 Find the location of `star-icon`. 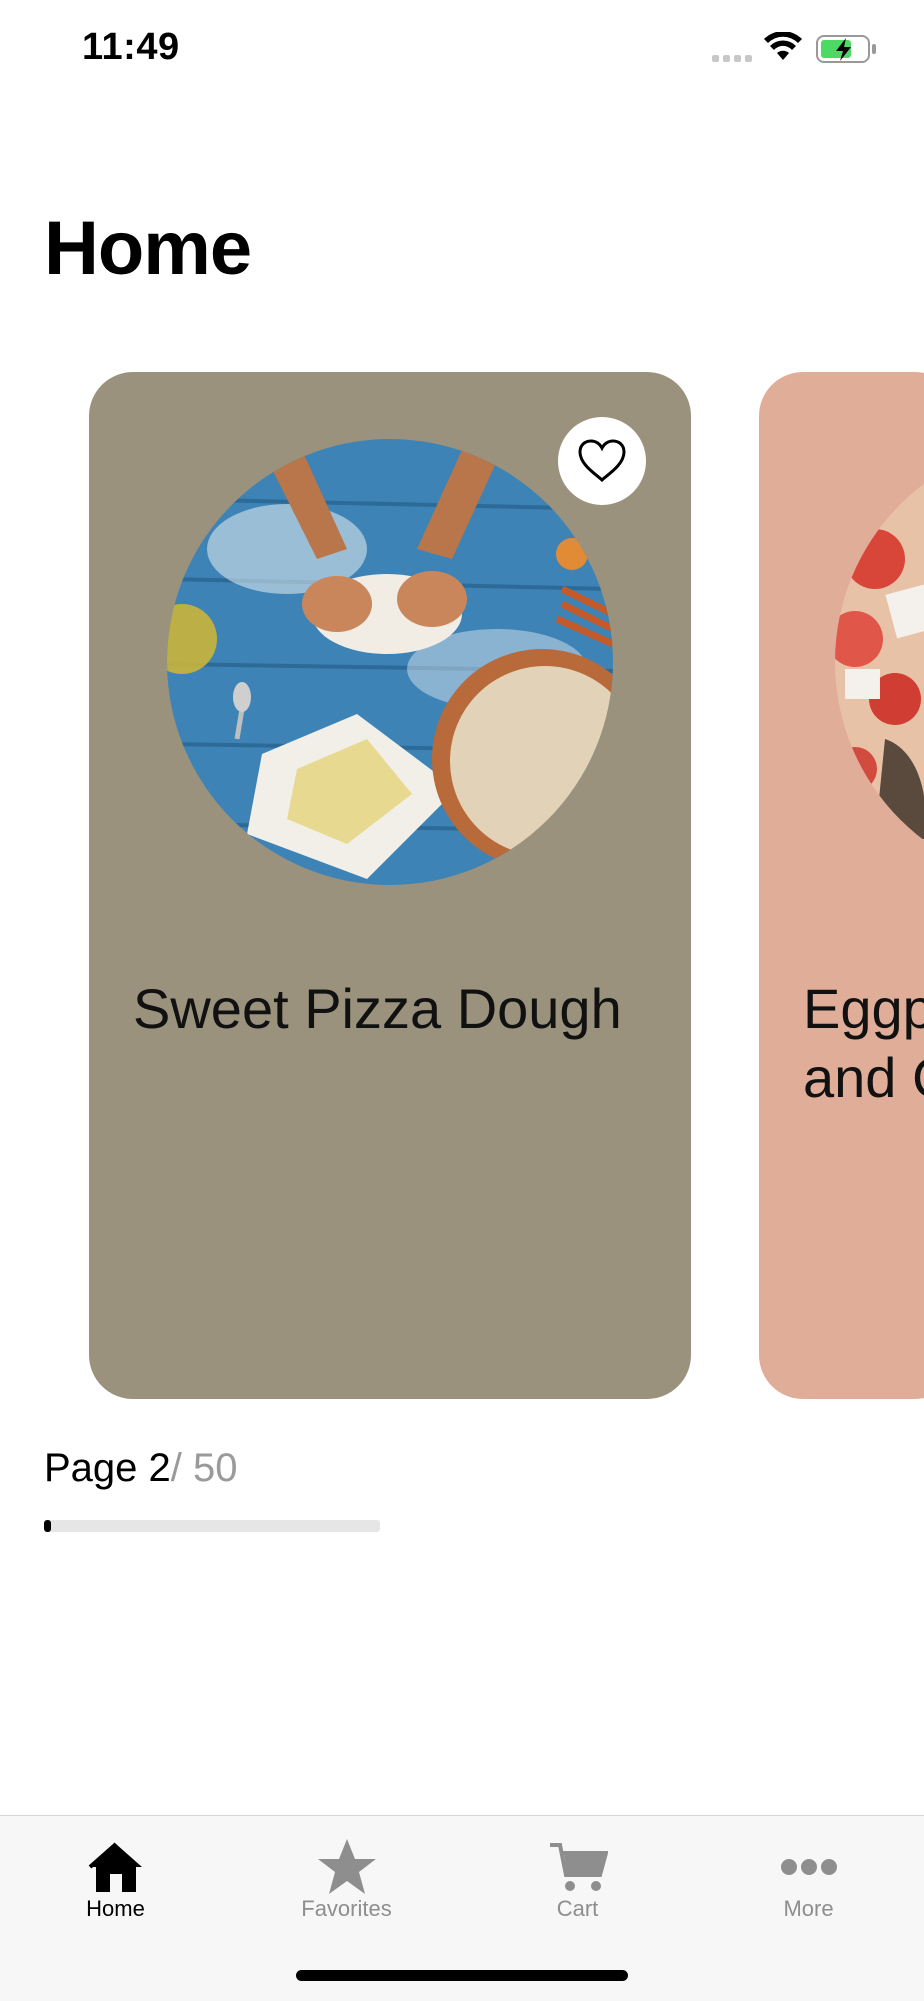

star-icon is located at coordinates (346, 1867).